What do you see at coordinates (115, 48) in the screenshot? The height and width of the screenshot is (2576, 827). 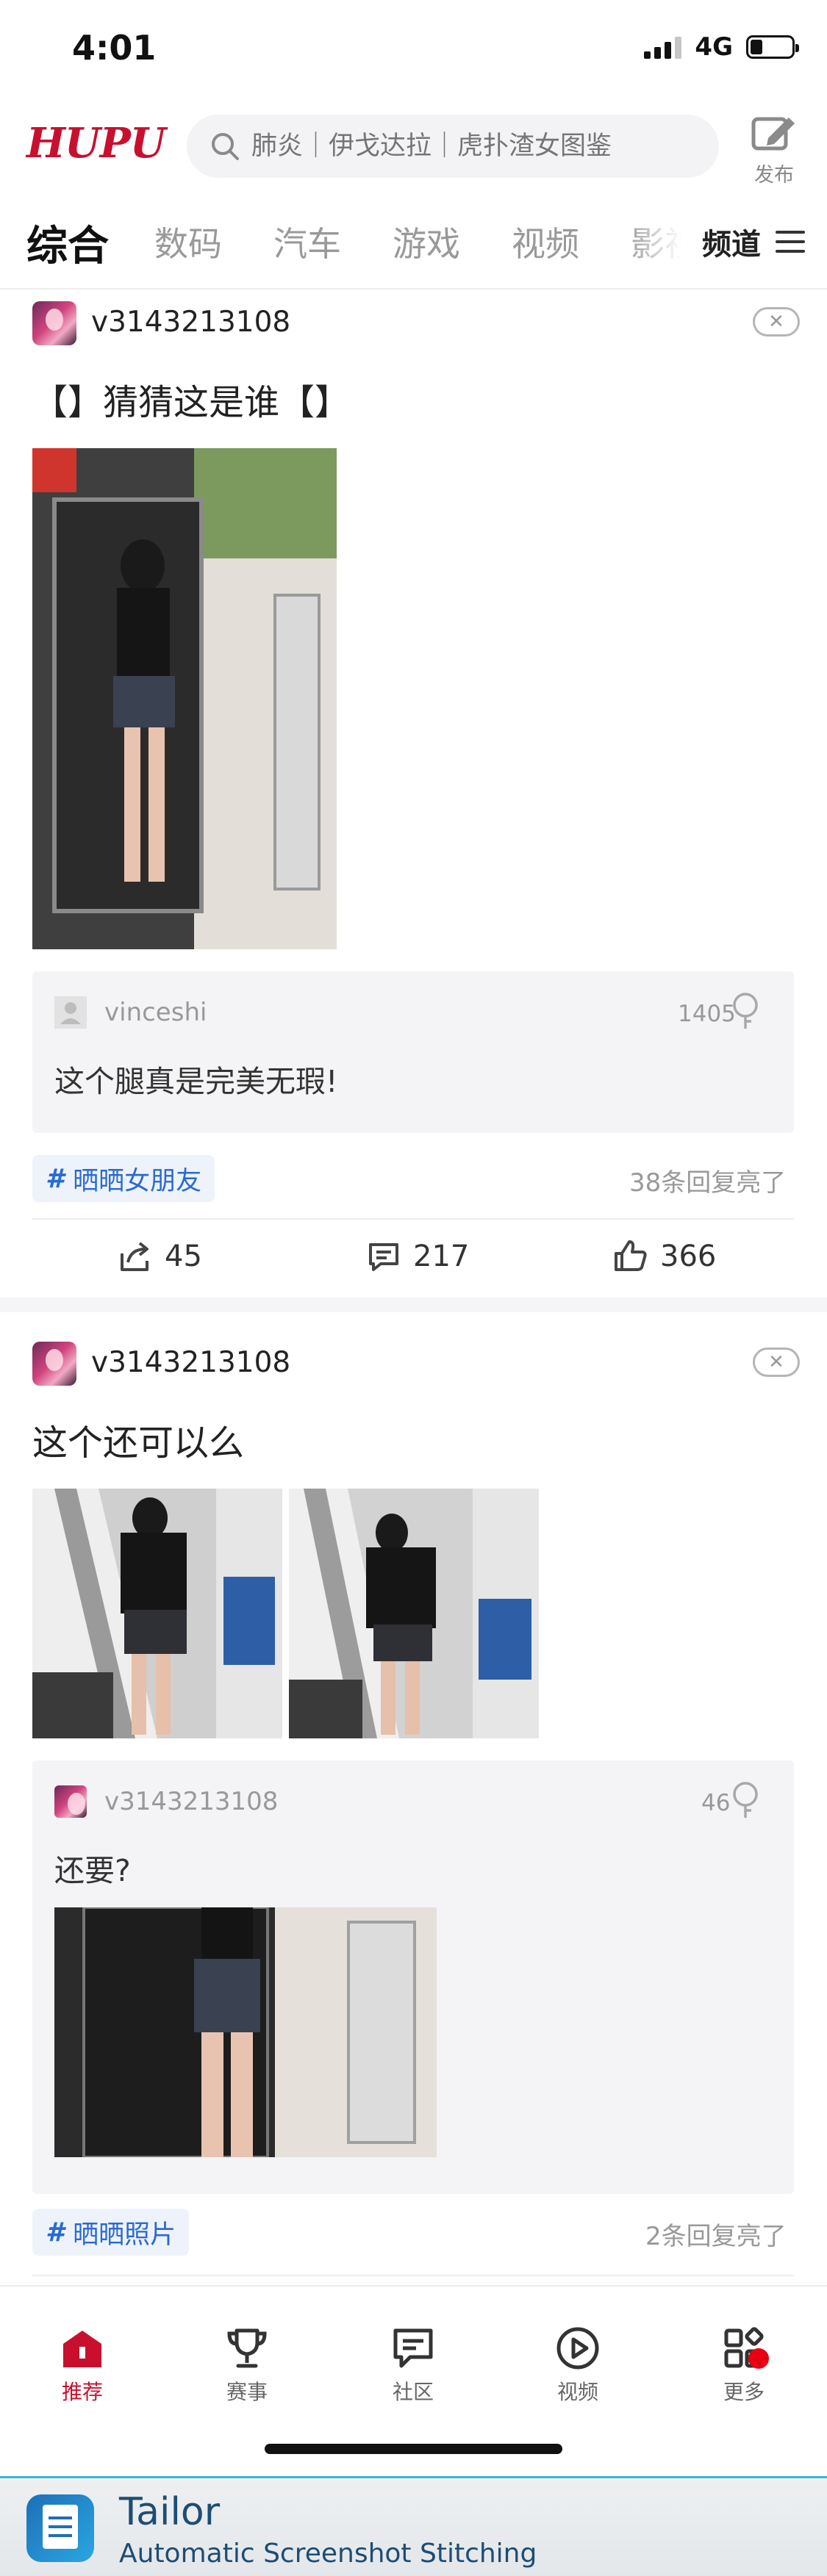 I see `status-time: 4:01` at bounding box center [115, 48].